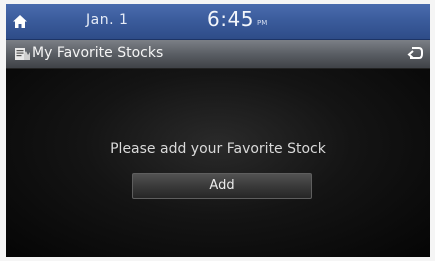  I want to click on back-arrow-icon, so click(415, 54).